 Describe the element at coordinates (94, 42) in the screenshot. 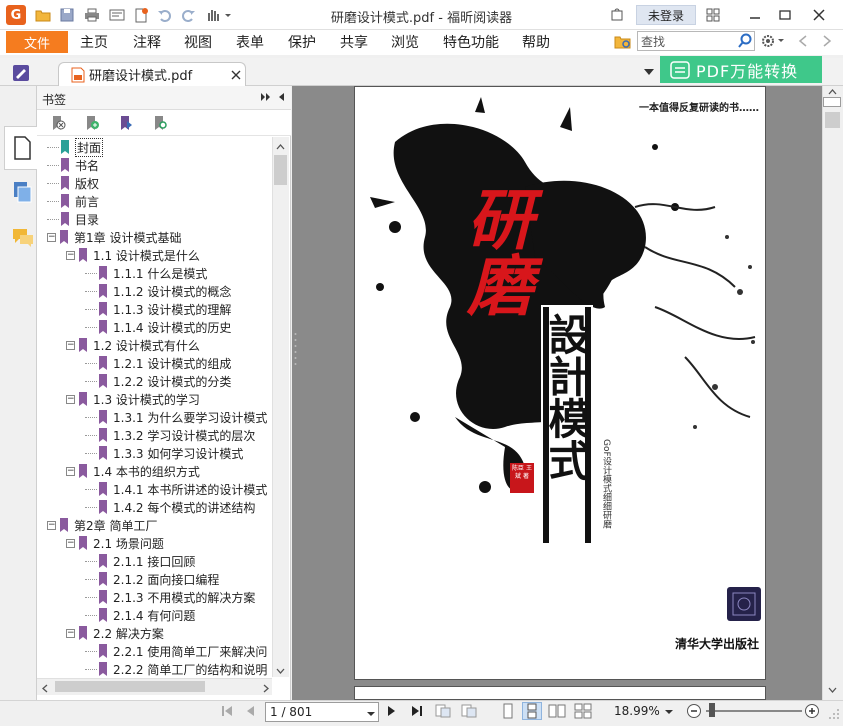

I see `menu-home: 主页` at that location.